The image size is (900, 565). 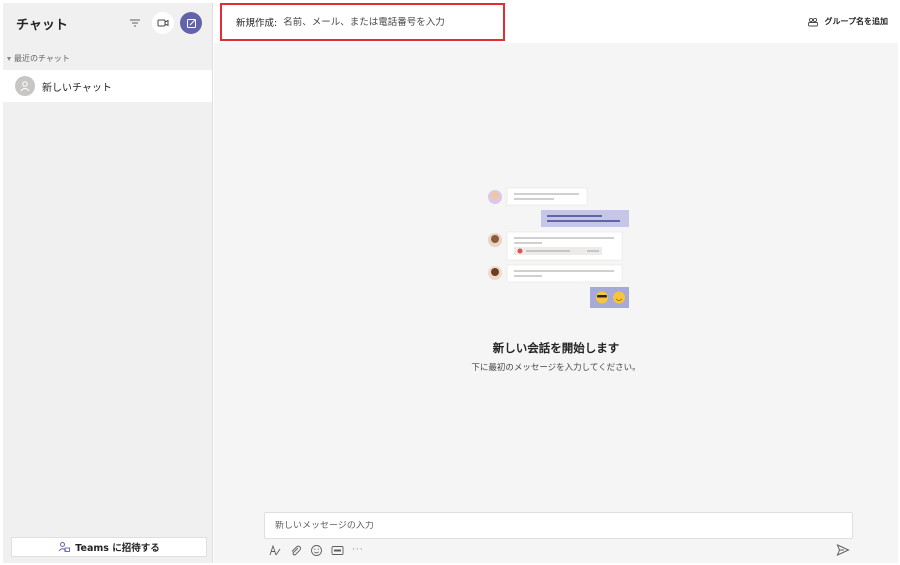 I want to click on message-input, so click(x=555, y=525).